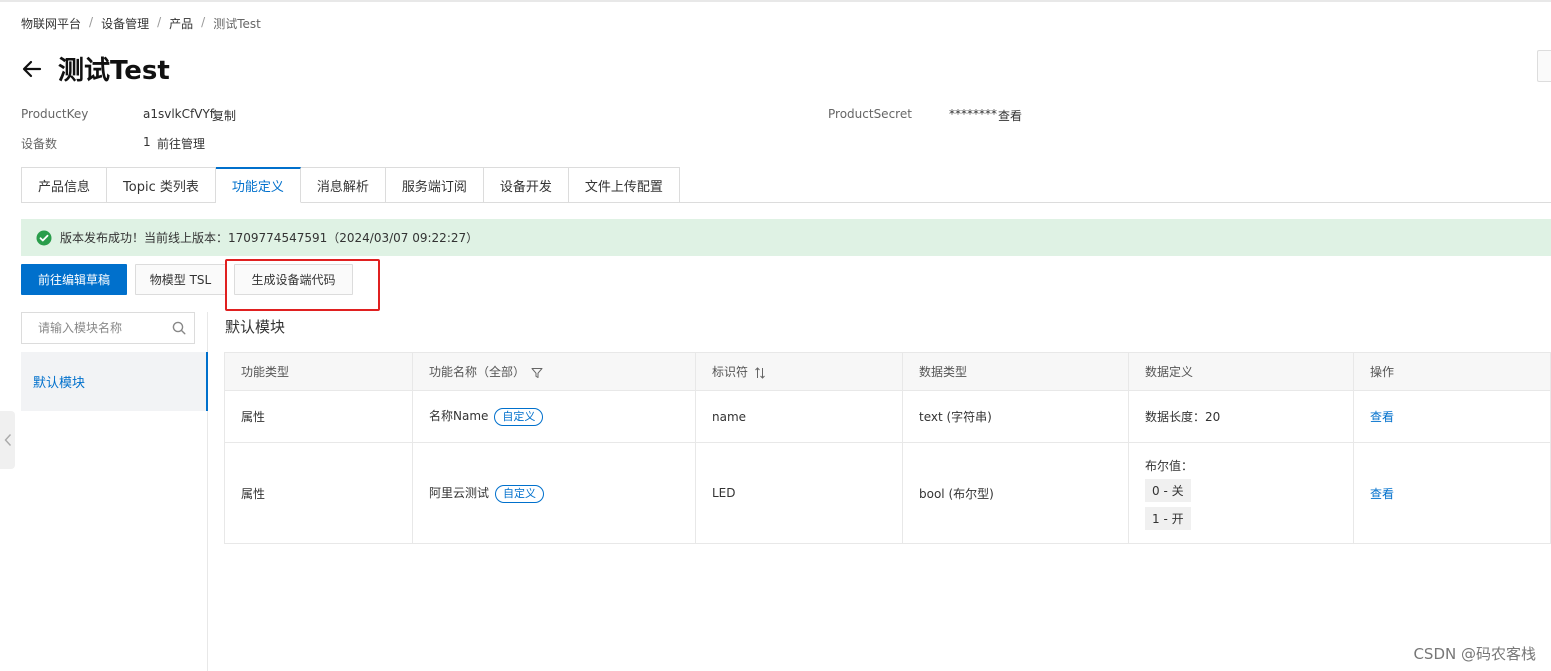  Describe the element at coordinates (44, 237) in the screenshot. I see `check-circle-icon` at that location.